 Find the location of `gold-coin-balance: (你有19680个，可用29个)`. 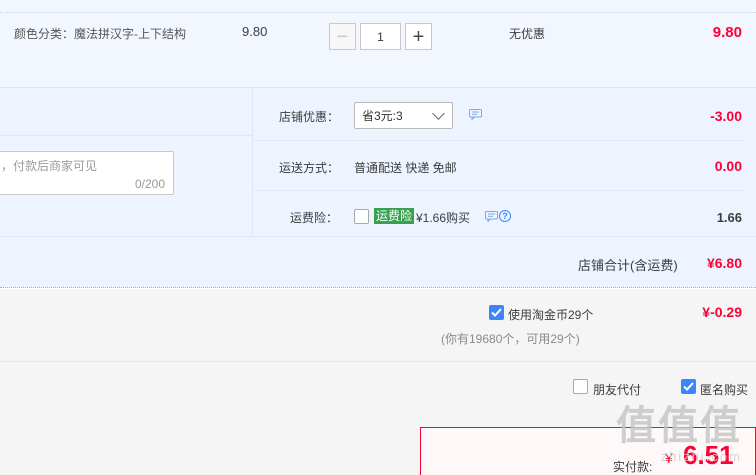

gold-coin-balance: (你有19680个，可用29个) is located at coordinates (510, 339).